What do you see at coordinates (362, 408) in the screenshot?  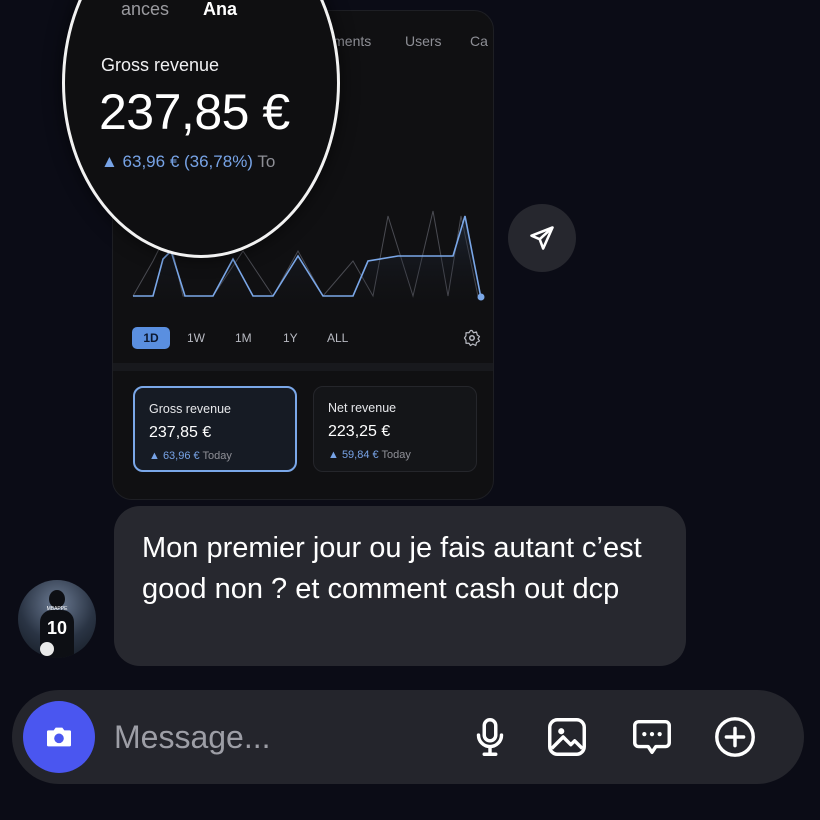 I see `stat-label: Net revenue` at bounding box center [362, 408].